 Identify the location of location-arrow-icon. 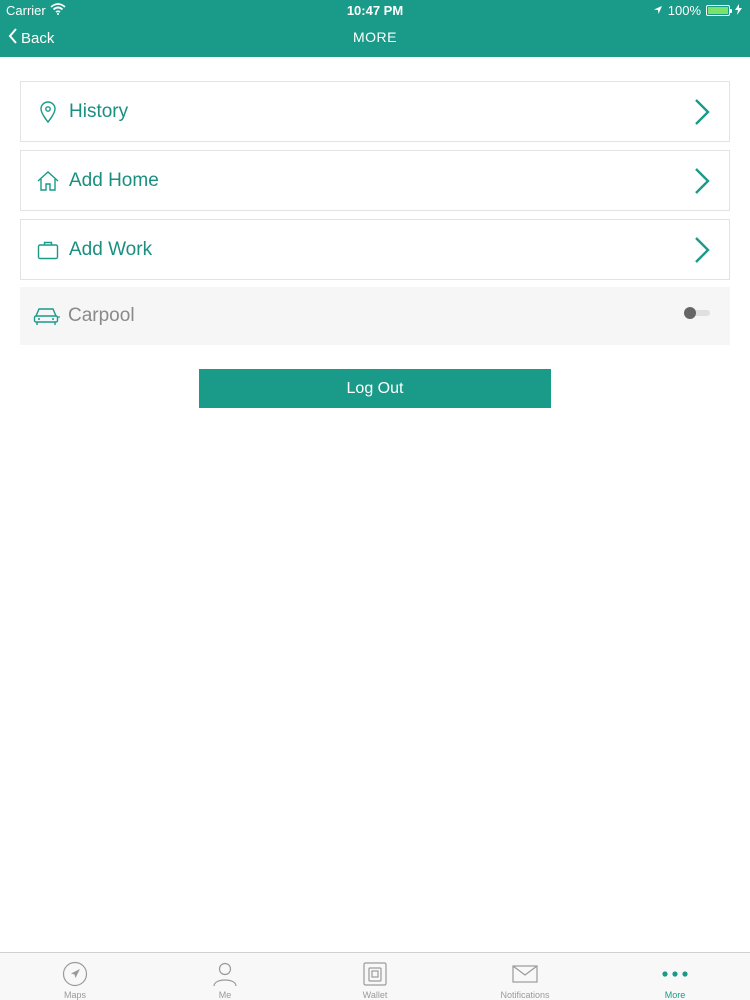
(658, 10).